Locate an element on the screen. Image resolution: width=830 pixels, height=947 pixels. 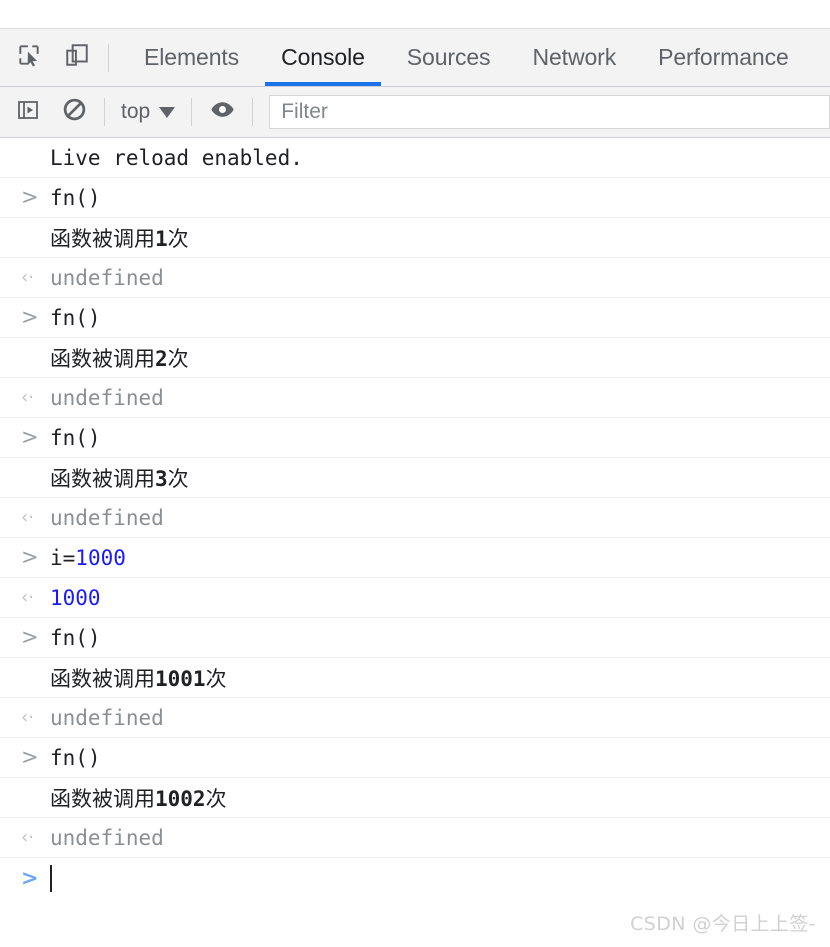
console-row-log: 函数被调用1002次 is located at coordinates (415, 798).